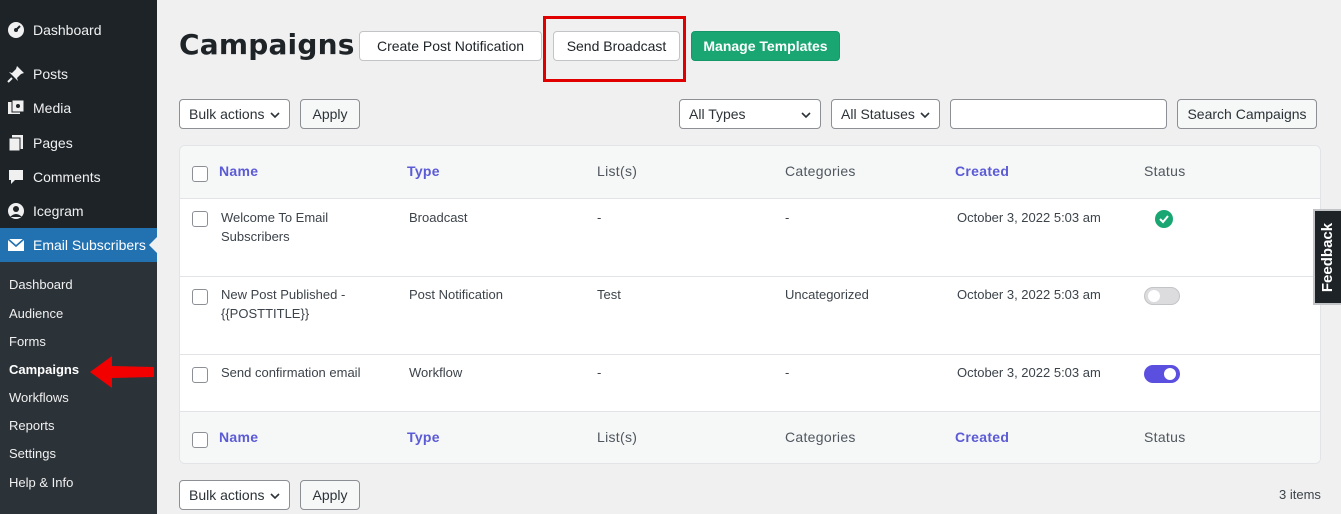 The height and width of the screenshot is (514, 1341). What do you see at coordinates (122, 372) in the screenshot?
I see `red-arrow-annotation-icon` at bounding box center [122, 372].